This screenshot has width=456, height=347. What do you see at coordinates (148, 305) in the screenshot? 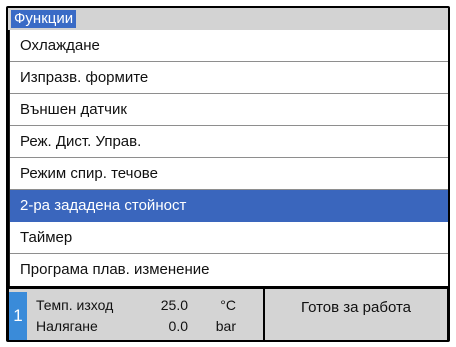
I see `outlet-temp-row: Темп. изход 25.0 °C` at bounding box center [148, 305].